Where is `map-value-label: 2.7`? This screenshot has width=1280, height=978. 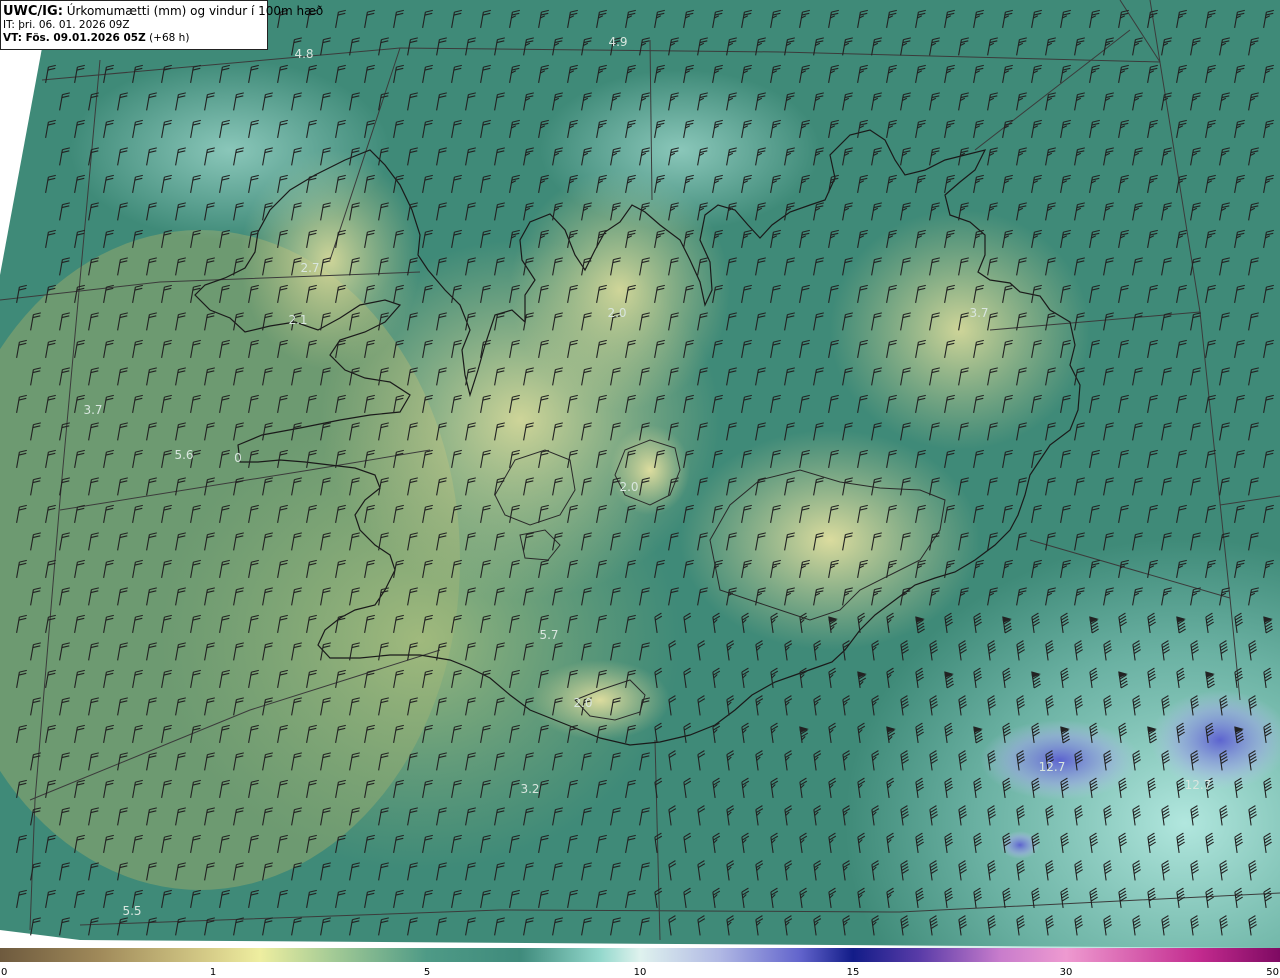 map-value-label: 2.7 is located at coordinates (310, 268).